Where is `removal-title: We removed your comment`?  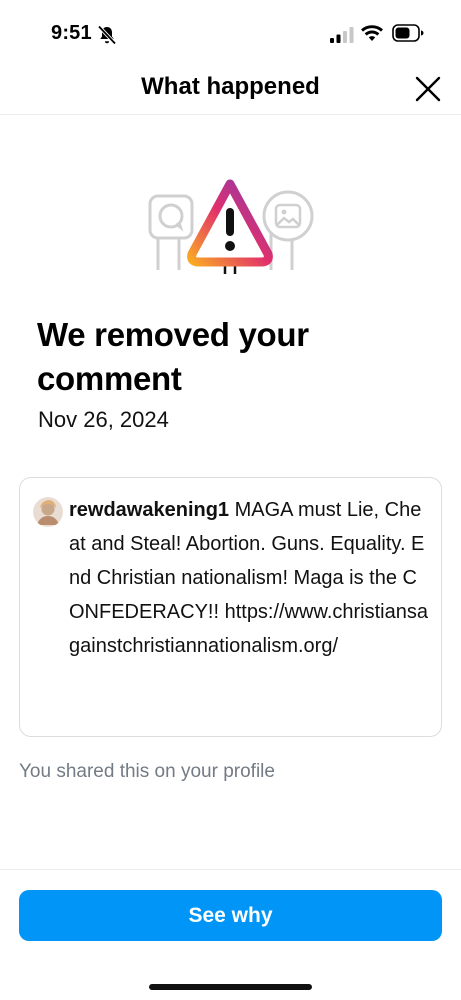 removal-title: We removed your comment is located at coordinates (173, 356).